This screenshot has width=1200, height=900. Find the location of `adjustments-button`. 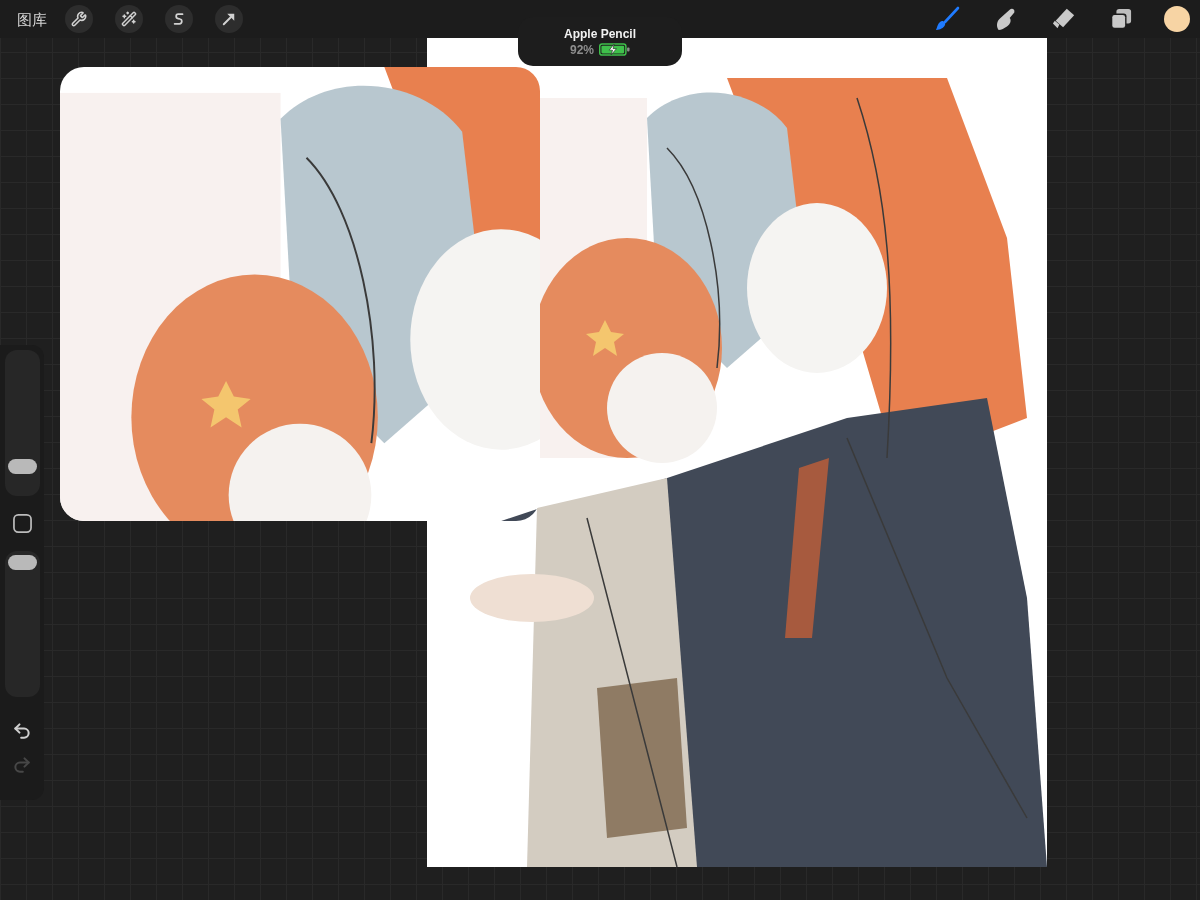

adjustments-button is located at coordinates (129, 19).